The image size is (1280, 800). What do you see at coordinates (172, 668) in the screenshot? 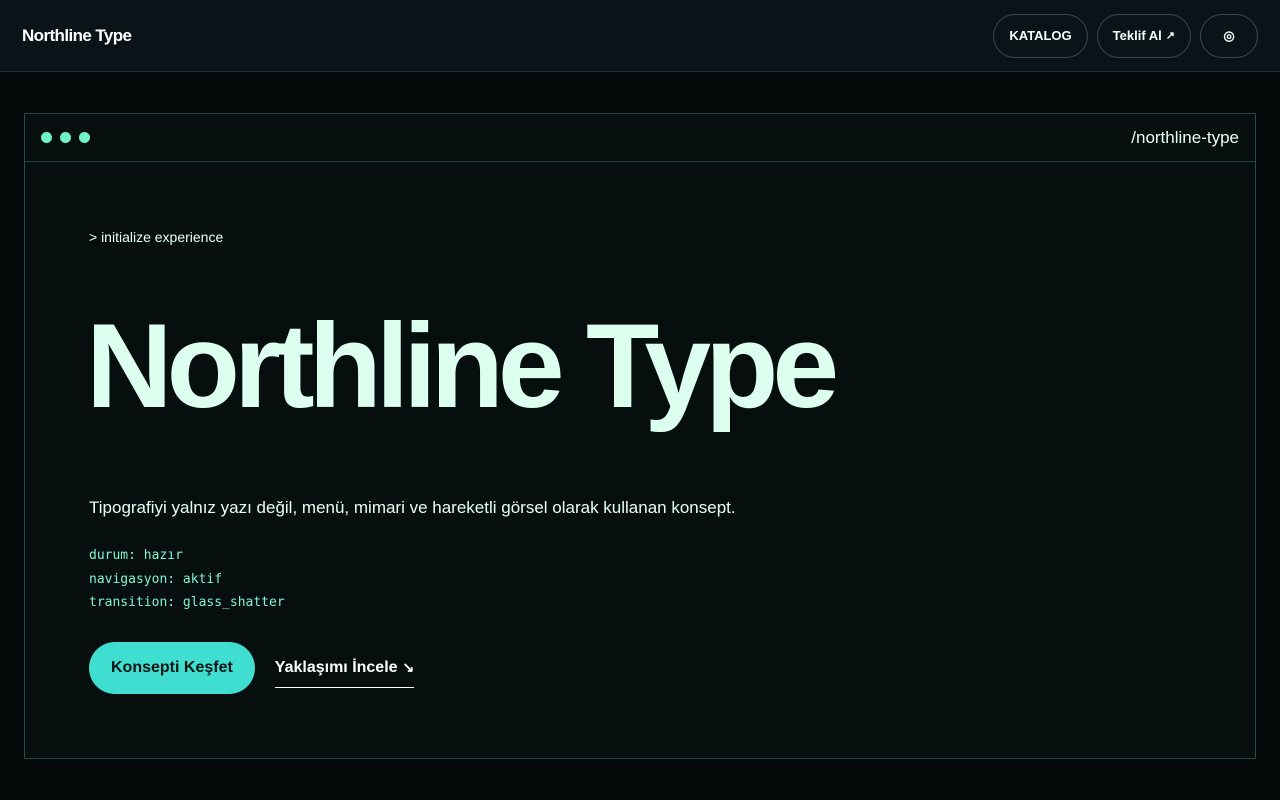
I see `explore-concept-button: Konsepti Keşfet` at bounding box center [172, 668].